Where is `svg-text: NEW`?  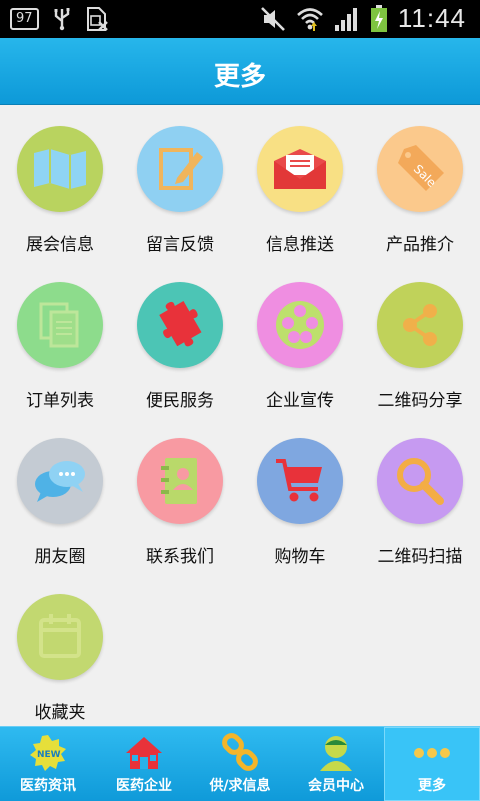
svg-text: NEW is located at coordinates (49, 755).